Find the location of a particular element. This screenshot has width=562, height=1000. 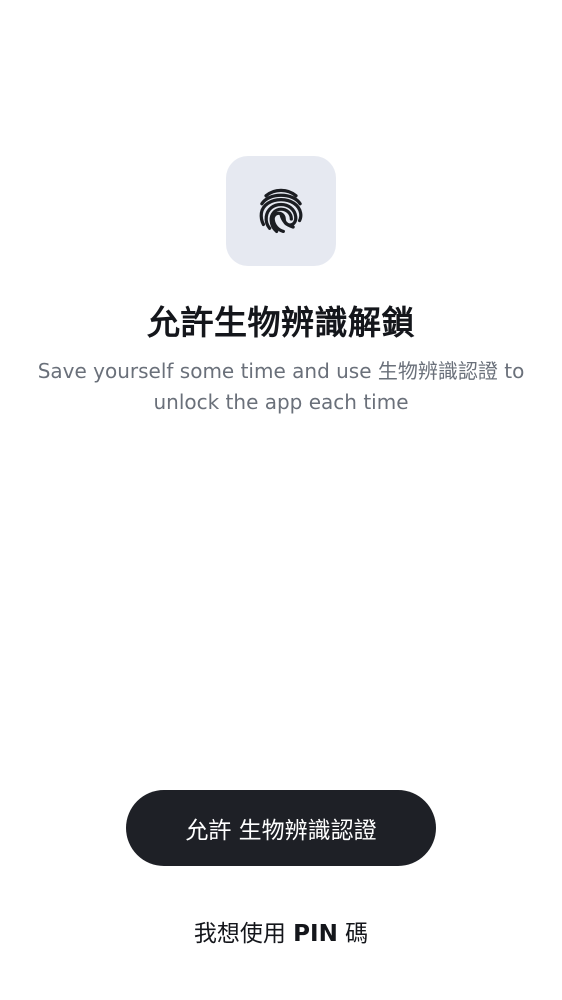

use-pin-suffix: 碼 is located at coordinates (353, 934).